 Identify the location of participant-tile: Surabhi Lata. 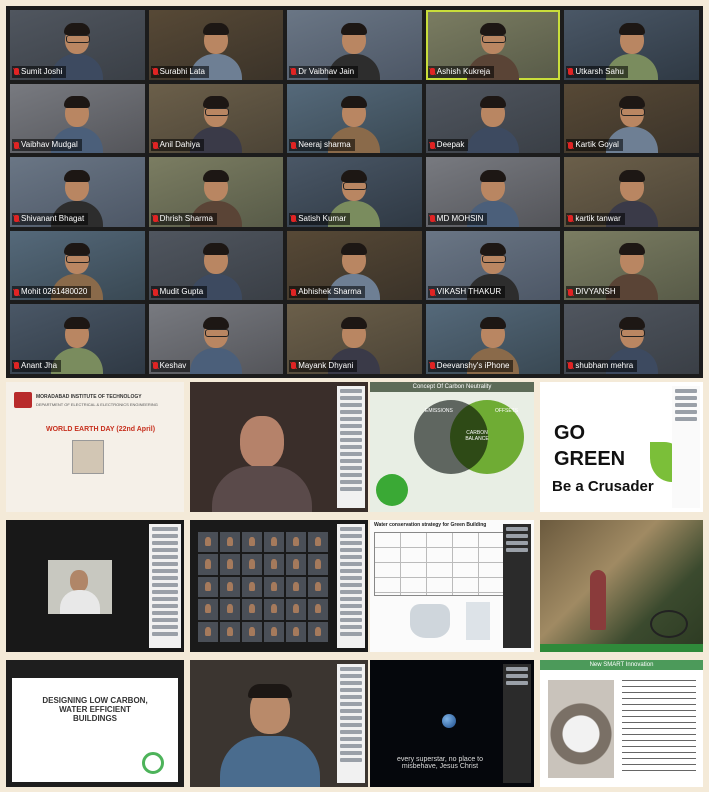
(216, 45).